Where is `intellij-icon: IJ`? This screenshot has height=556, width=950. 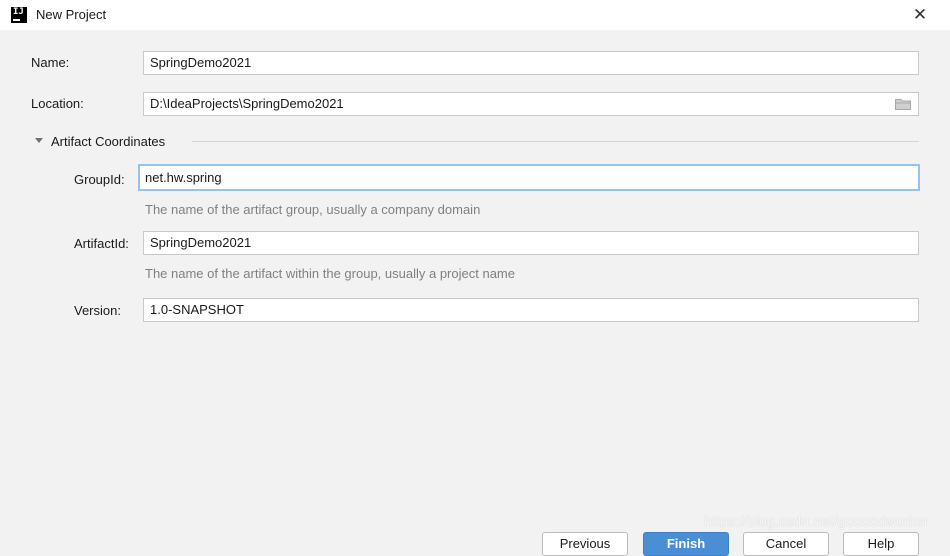
intellij-icon: IJ is located at coordinates (19, 15).